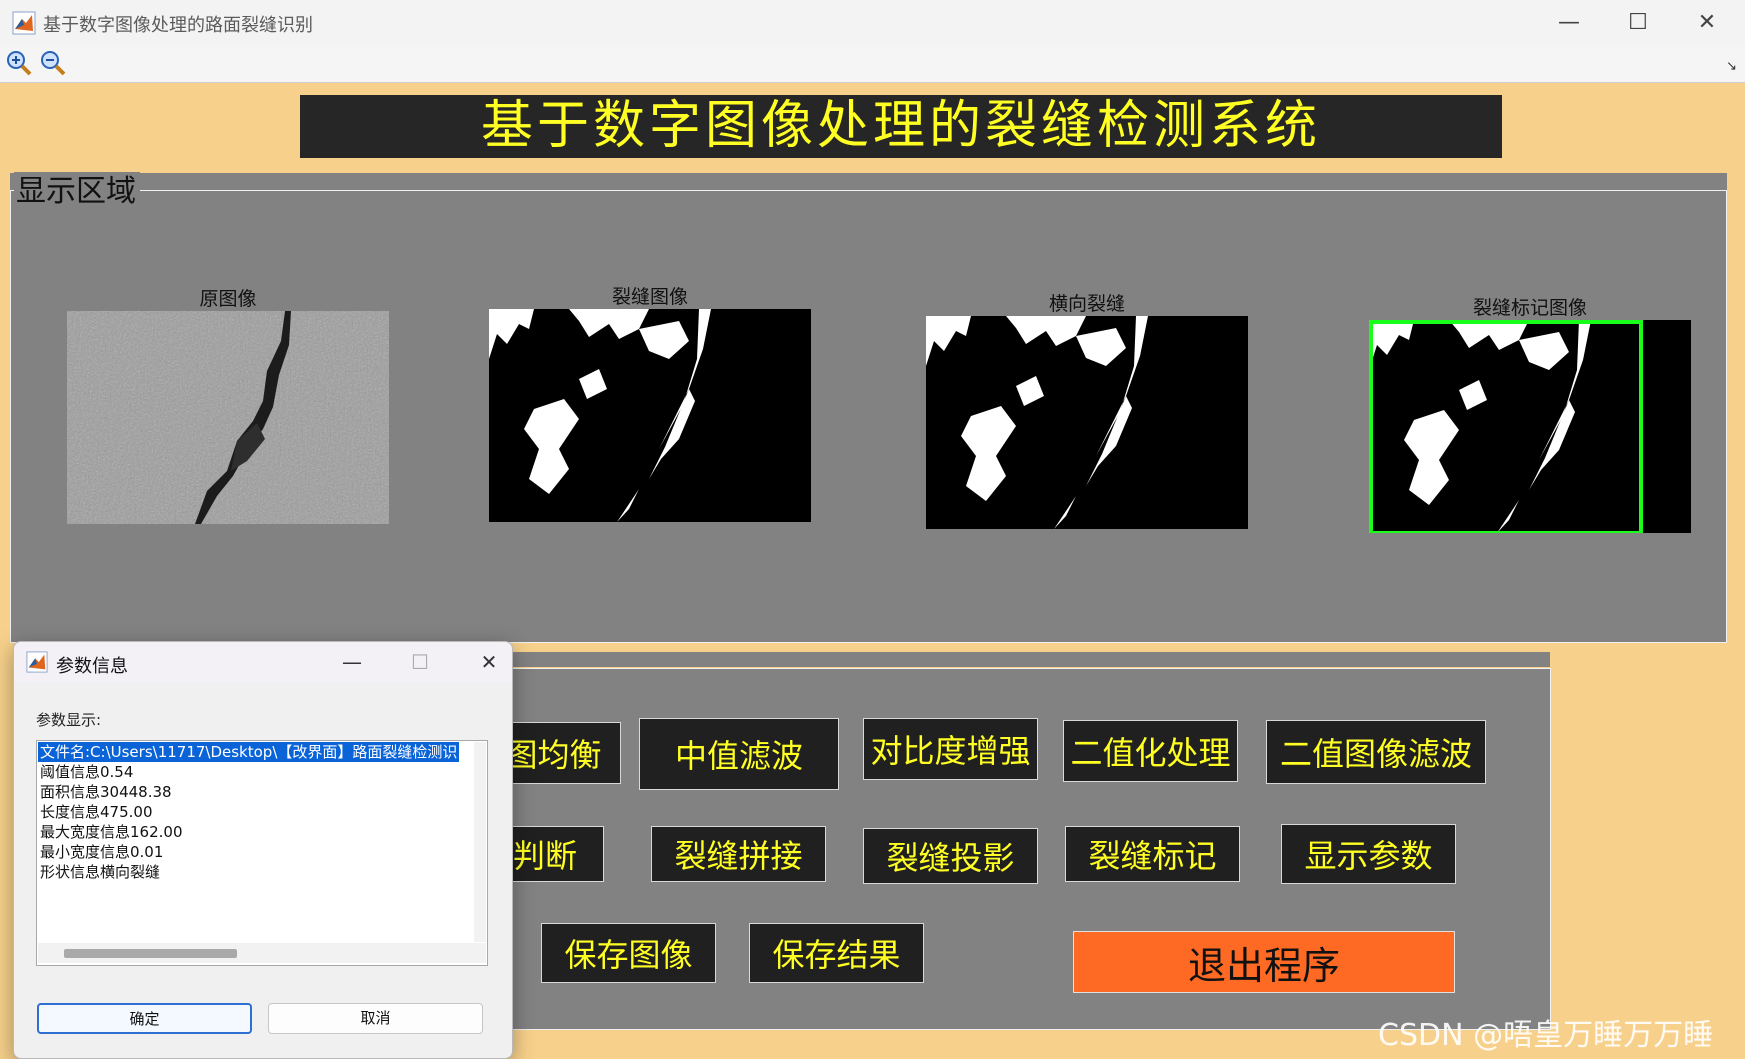 The width and height of the screenshot is (1745, 1059). What do you see at coordinates (950, 749) in the screenshot?
I see `contrast-enhance-button: 对比度增强` at bounding box center [950, 749].